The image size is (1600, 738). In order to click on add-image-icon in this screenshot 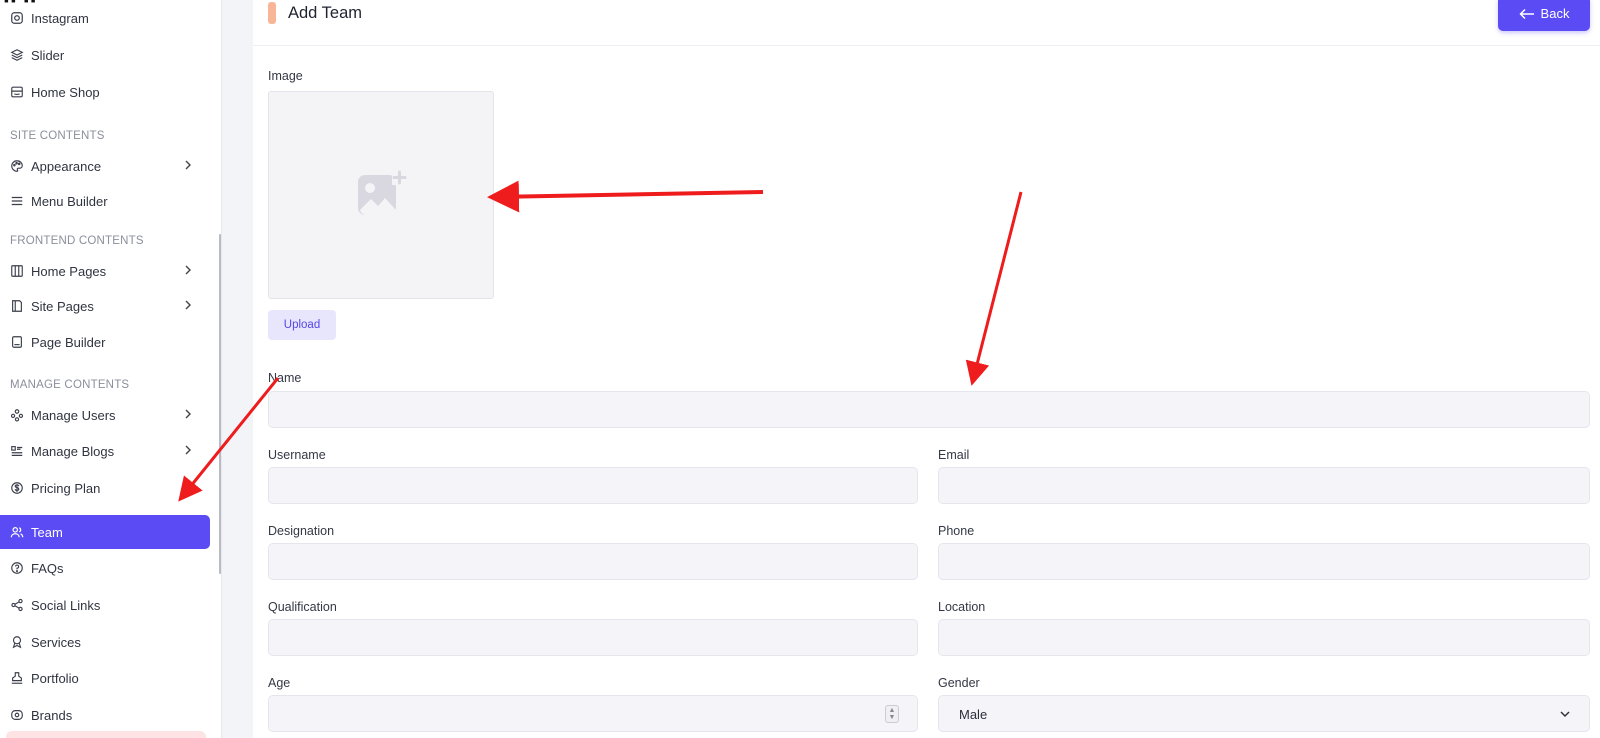, I will do `click(382, 193)`.